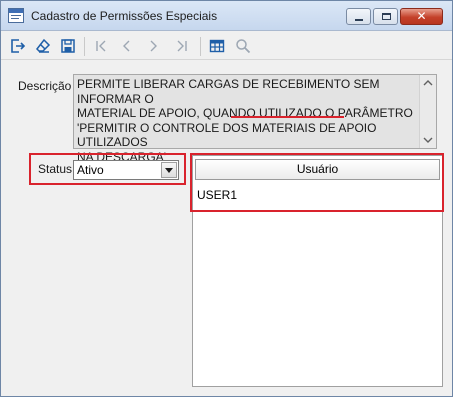 This screenshot has width=453, height=397. I want to click on scroll-down-button, so click(428, 140).